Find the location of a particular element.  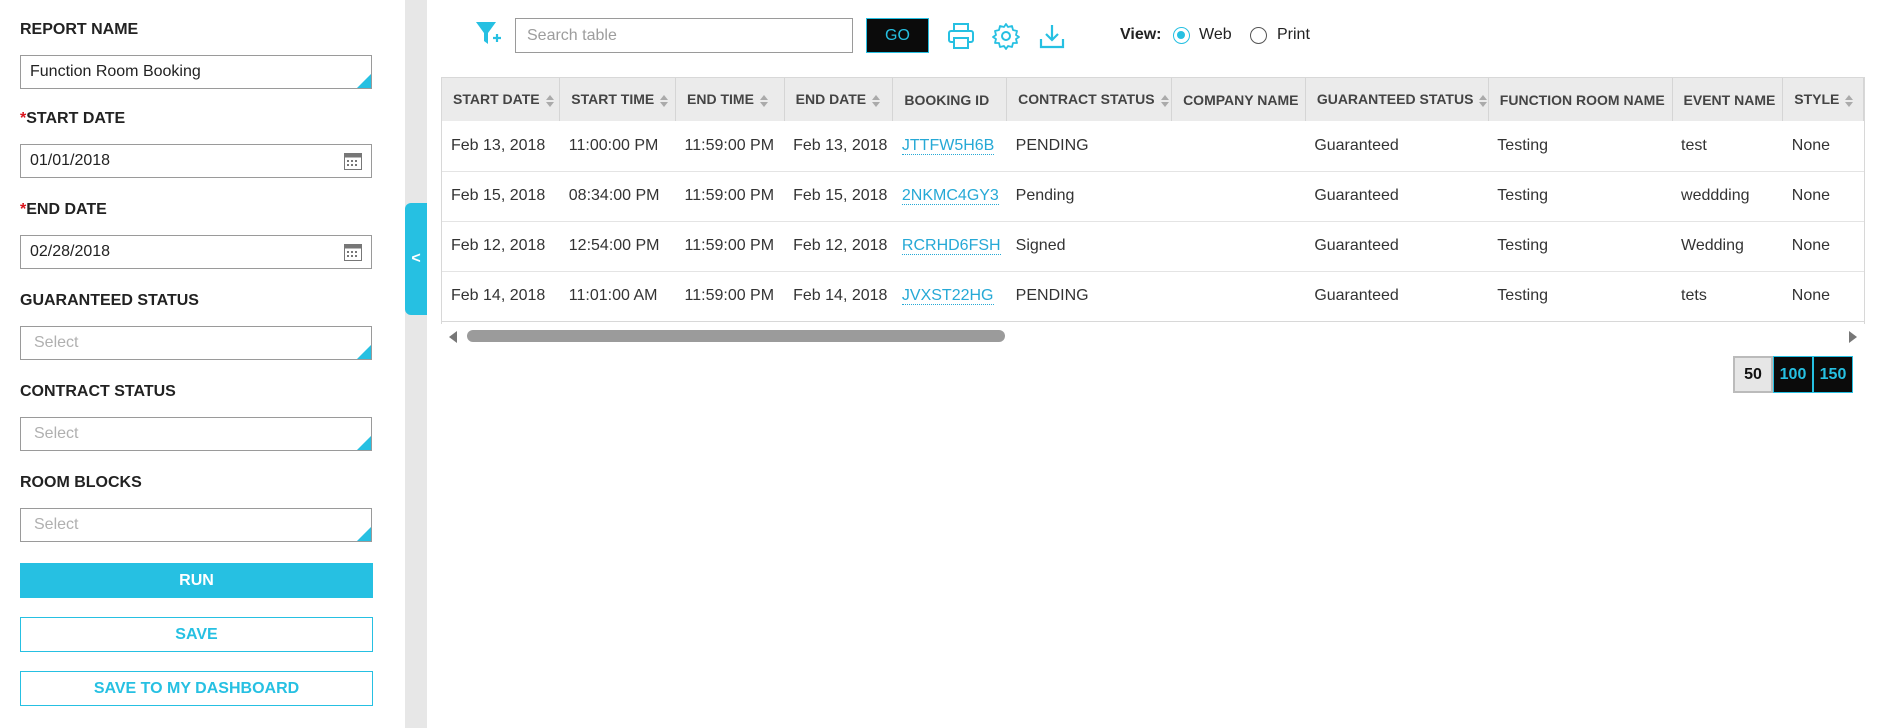

cell-start-date: Feb 14, 2018 is located at coordinates (501, 296).